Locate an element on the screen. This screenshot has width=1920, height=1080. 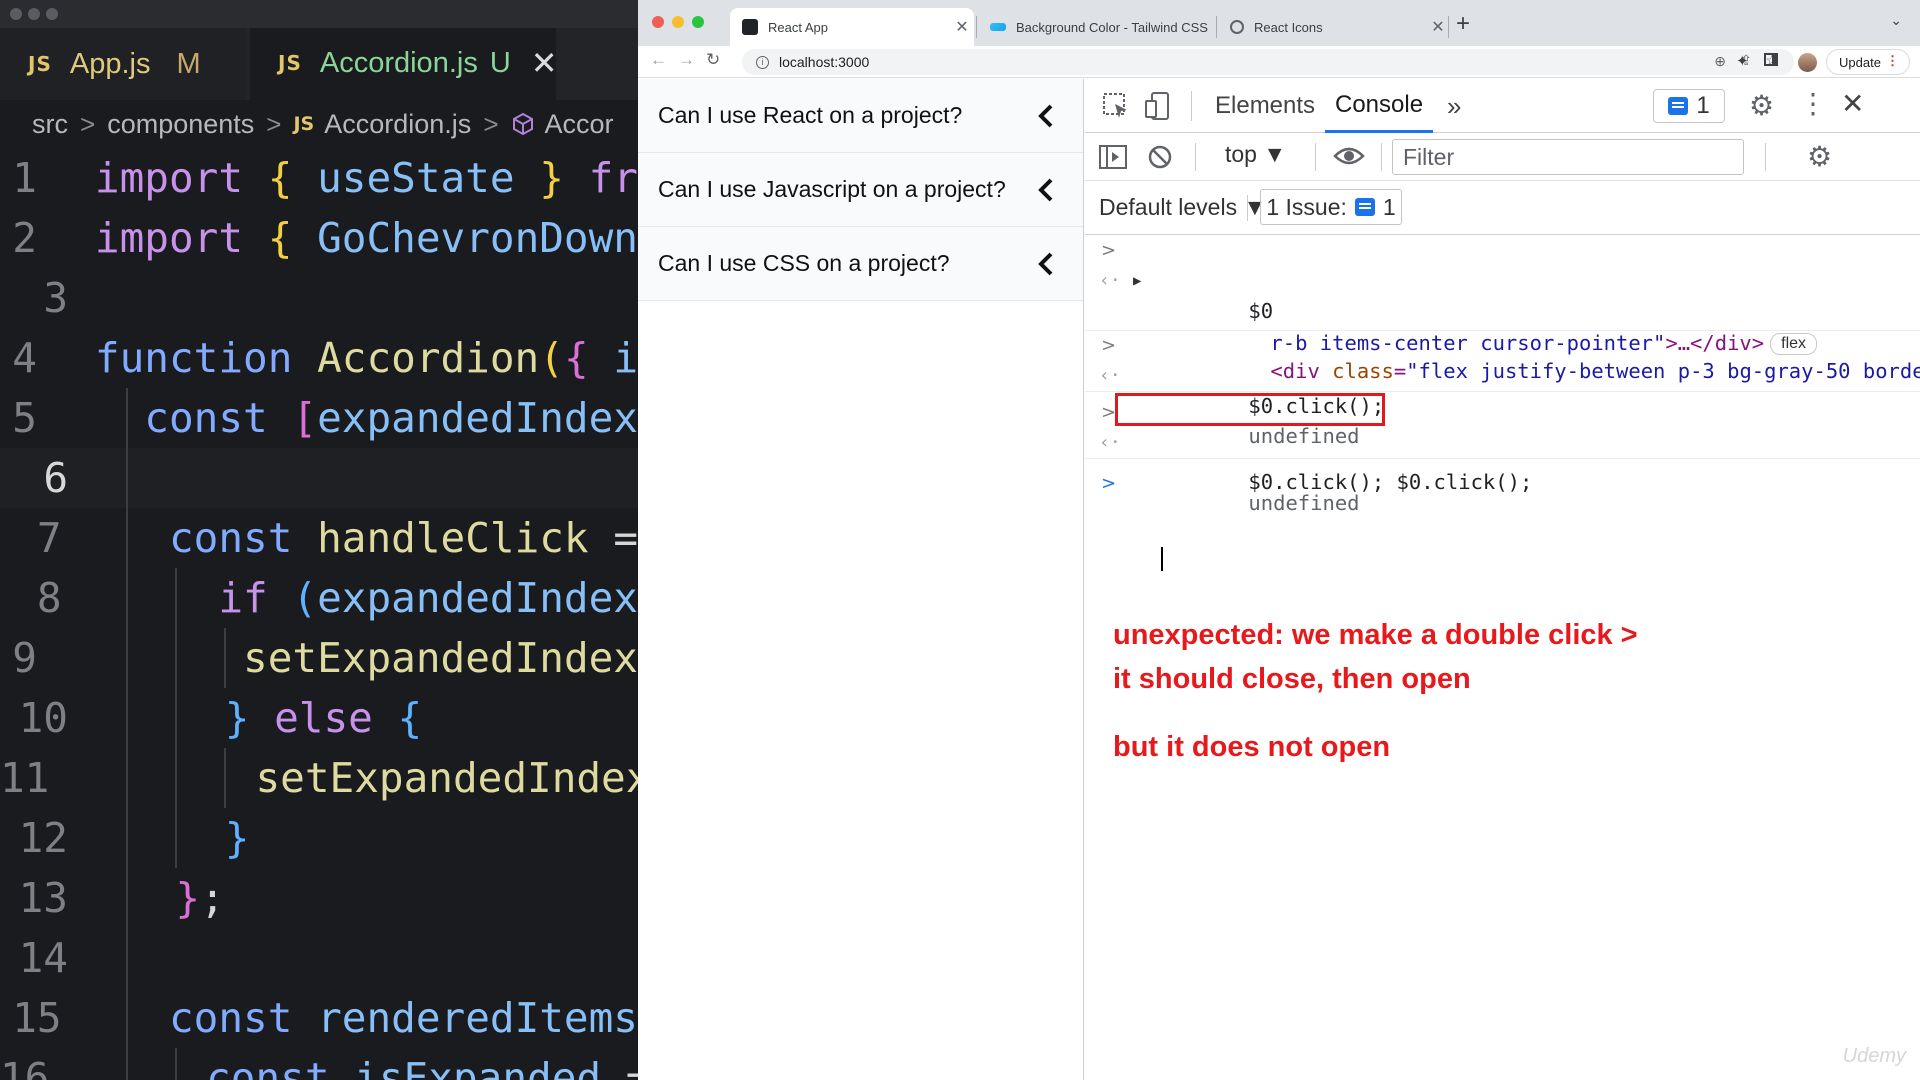
code-token: handleClick is located at coordinates (465, 538).